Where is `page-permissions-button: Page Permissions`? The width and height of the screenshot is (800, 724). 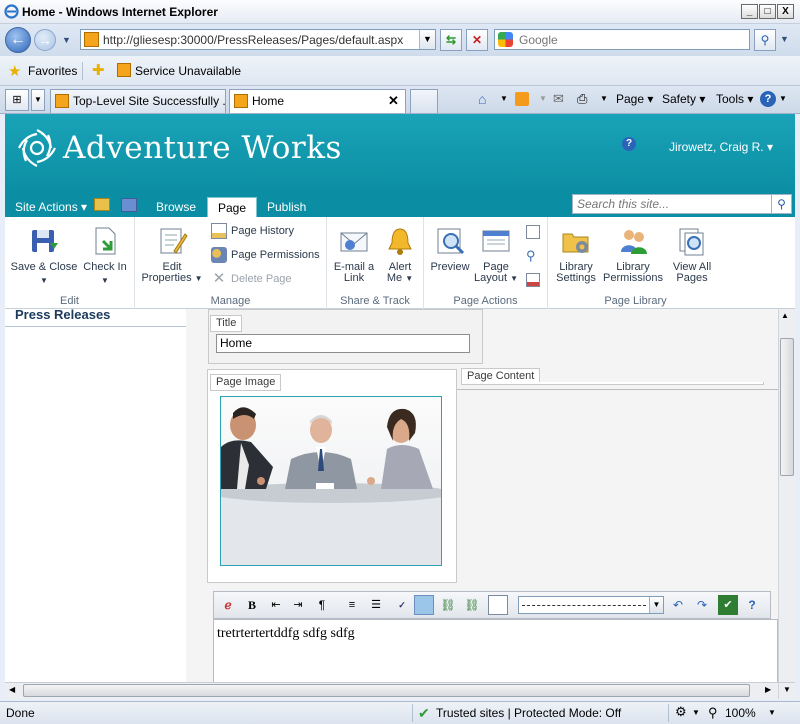 page-permissions-button: Page Permissions is located at coordinates (265, 255).